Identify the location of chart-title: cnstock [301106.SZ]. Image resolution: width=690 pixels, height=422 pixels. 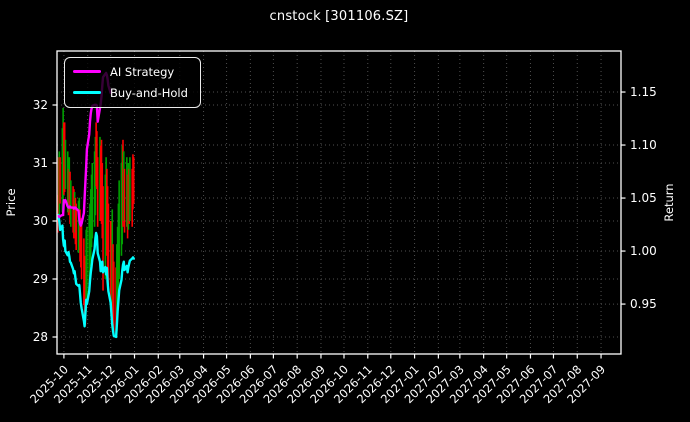
(339, 16).